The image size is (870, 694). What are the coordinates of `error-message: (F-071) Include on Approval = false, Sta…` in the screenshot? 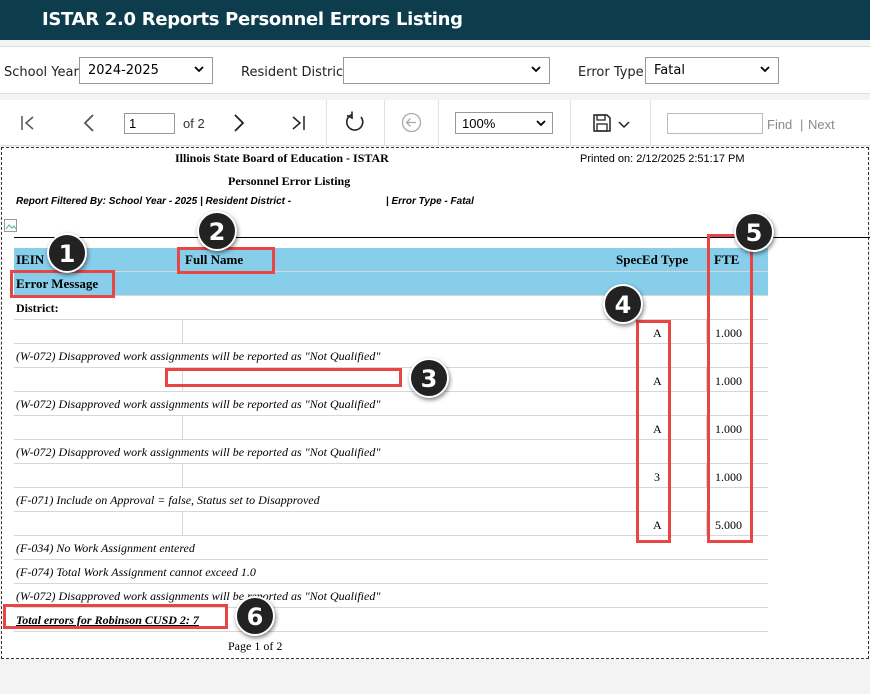 It's located at (168, 500).